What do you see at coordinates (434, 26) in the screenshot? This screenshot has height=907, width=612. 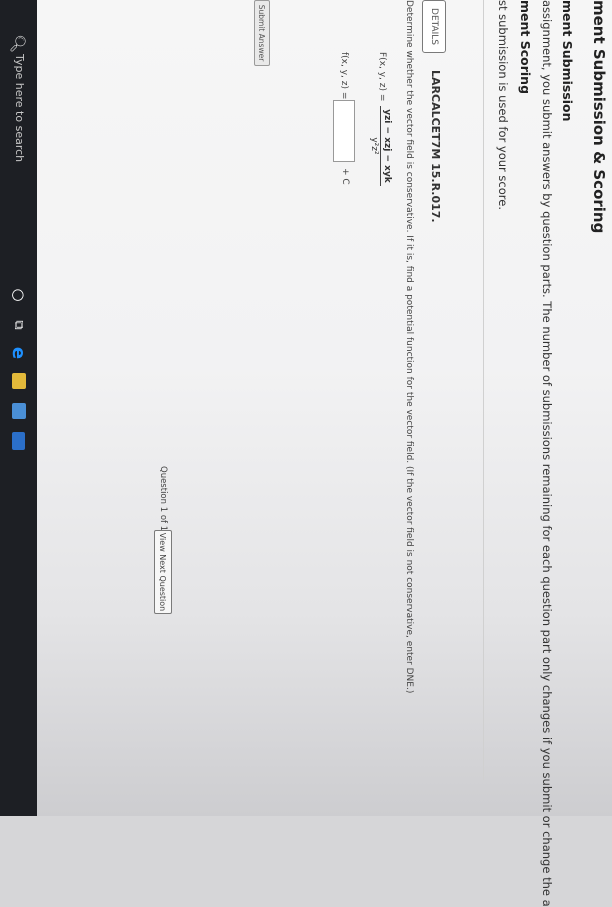 I see `details-button: DETAILS` at bounding box center [434, 26].